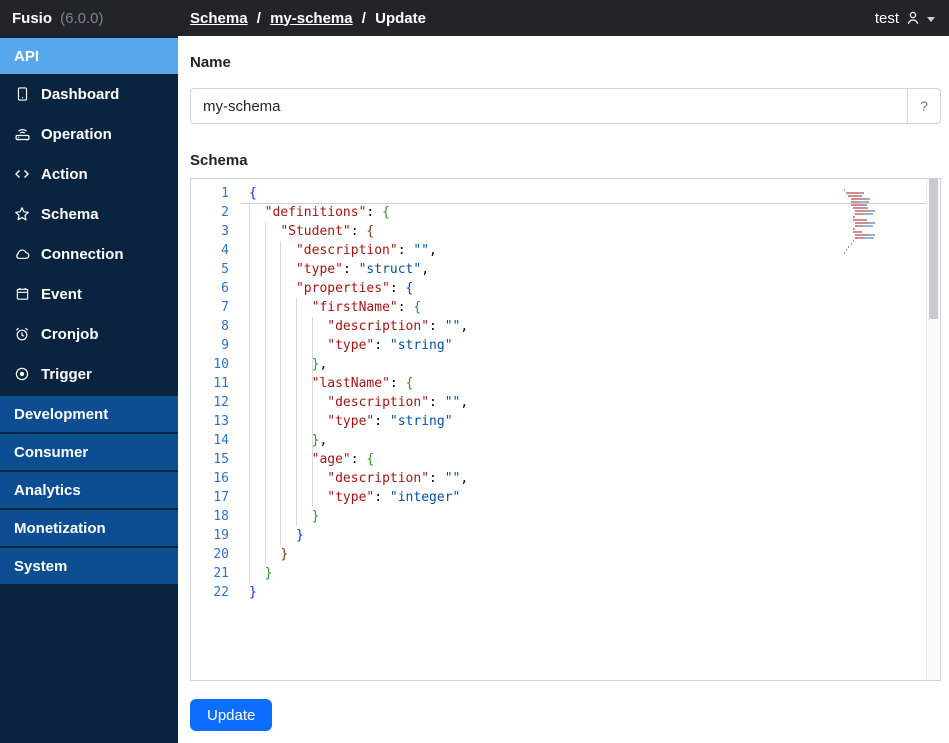 The height and width of the screenshot is (743, 949). What do you see at coordinates (89, 294) in the screenshot?
I see `sidebar-item-event: Event` at bounding box center [89, 294].